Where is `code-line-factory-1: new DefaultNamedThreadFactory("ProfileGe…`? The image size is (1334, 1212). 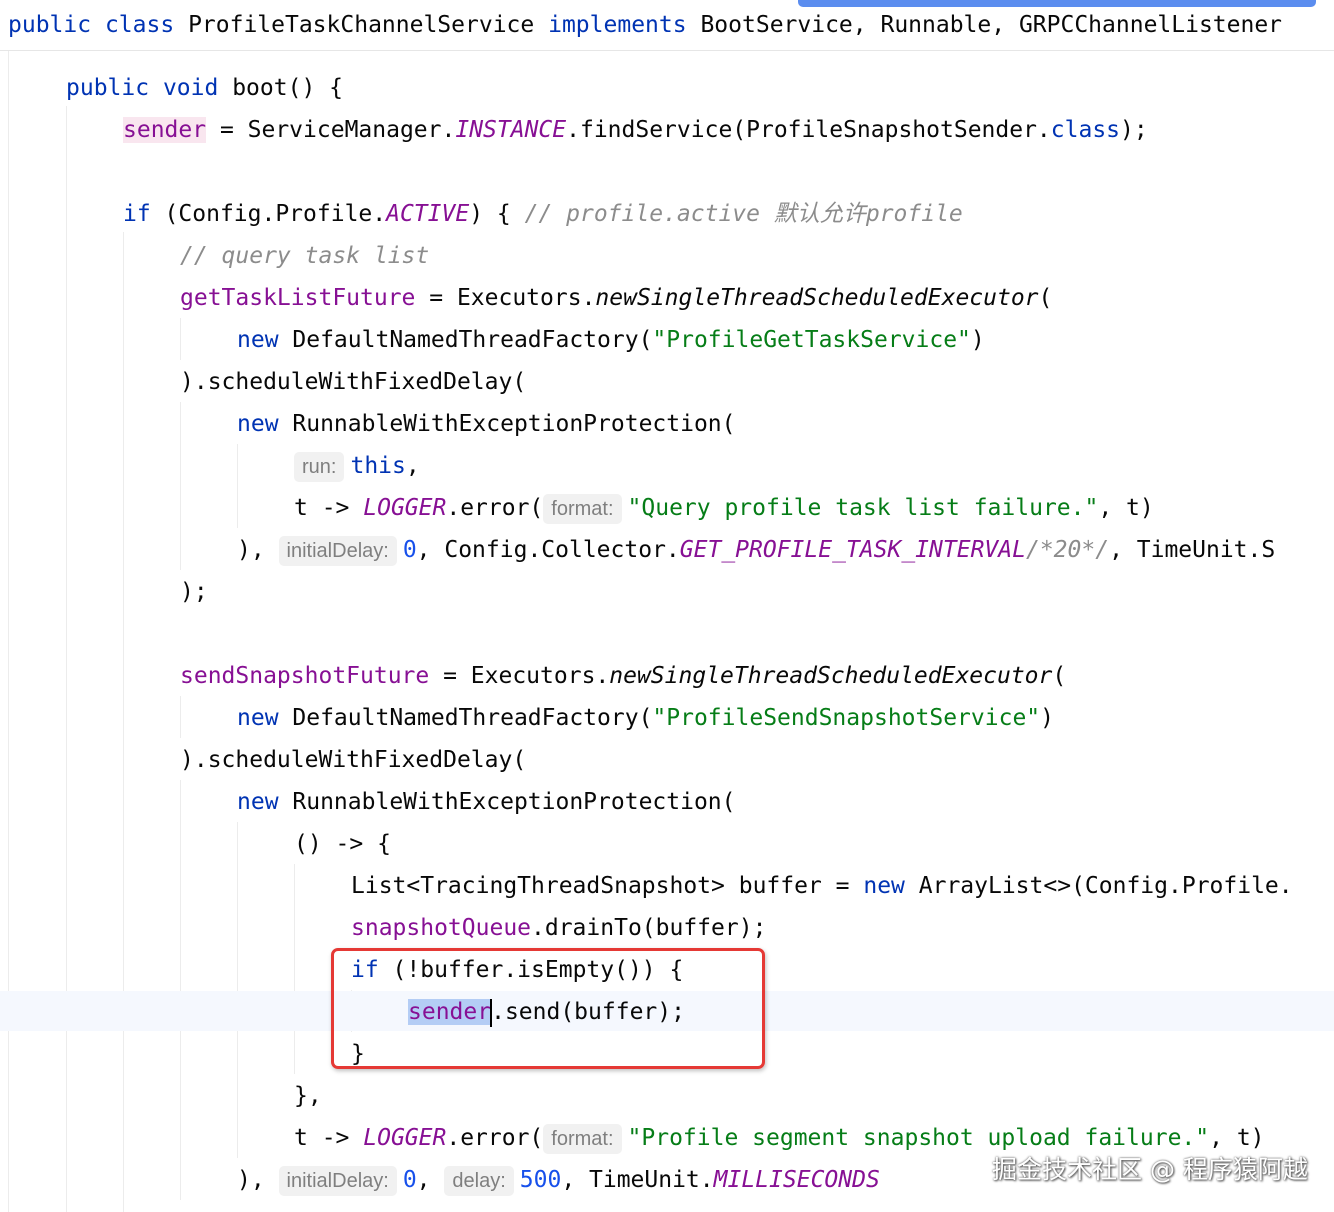 code-line-factory-1: new DefaultNamedThreadFactory("ProfileGe… is located at coordinates (611, 340).